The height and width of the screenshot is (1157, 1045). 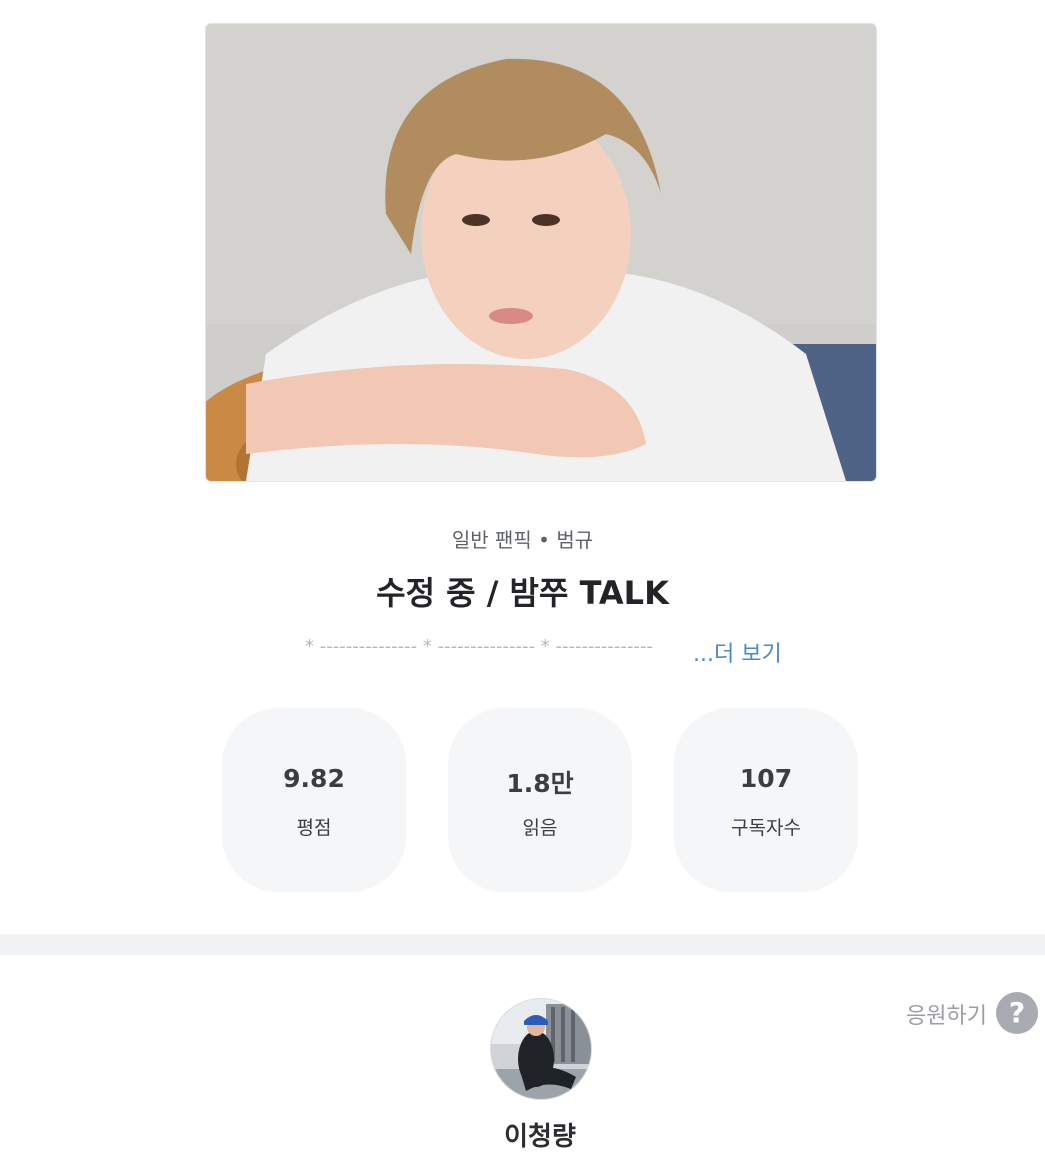 I want to click on stat-label: 읽음, so click(x=540, y=828).